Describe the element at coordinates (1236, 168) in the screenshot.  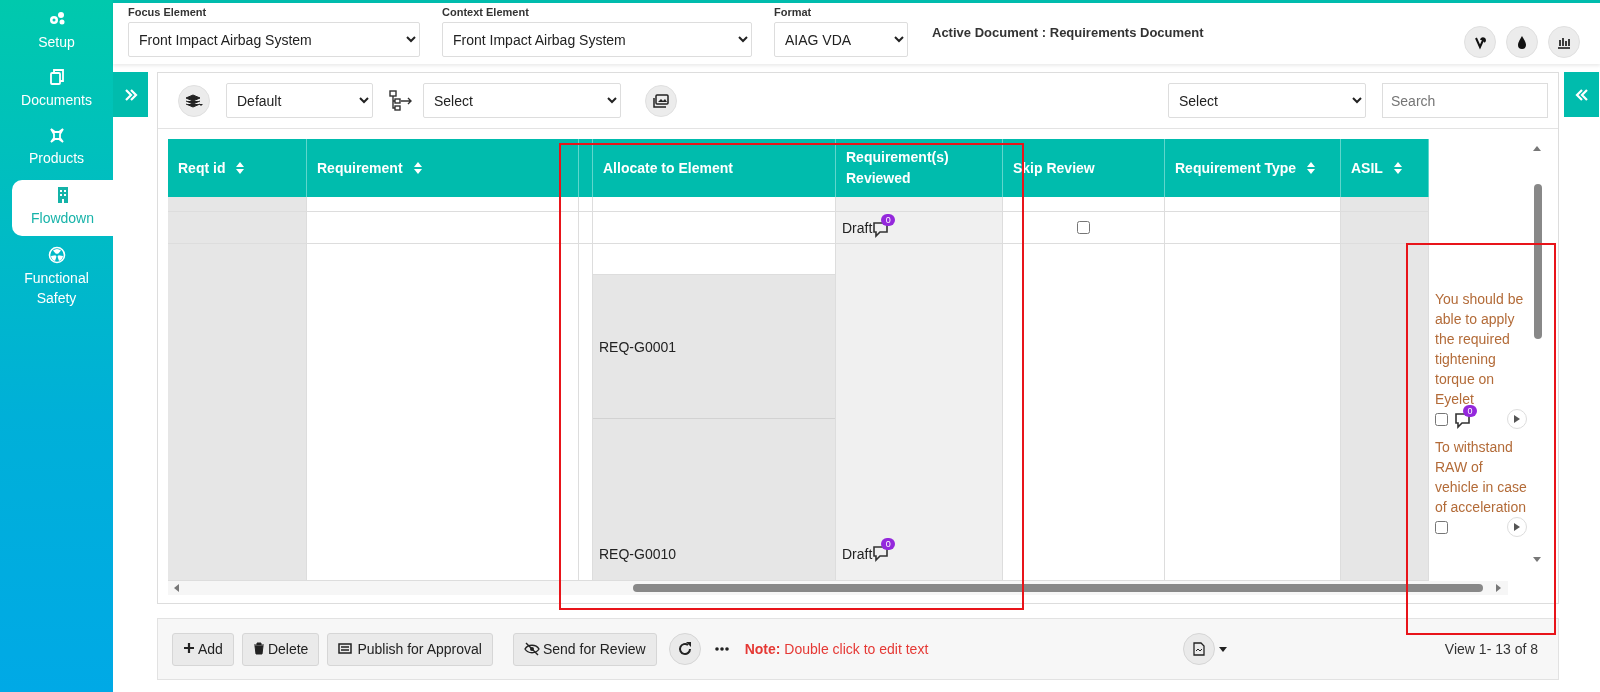
I see `column-label: Requirement Type` at that location.